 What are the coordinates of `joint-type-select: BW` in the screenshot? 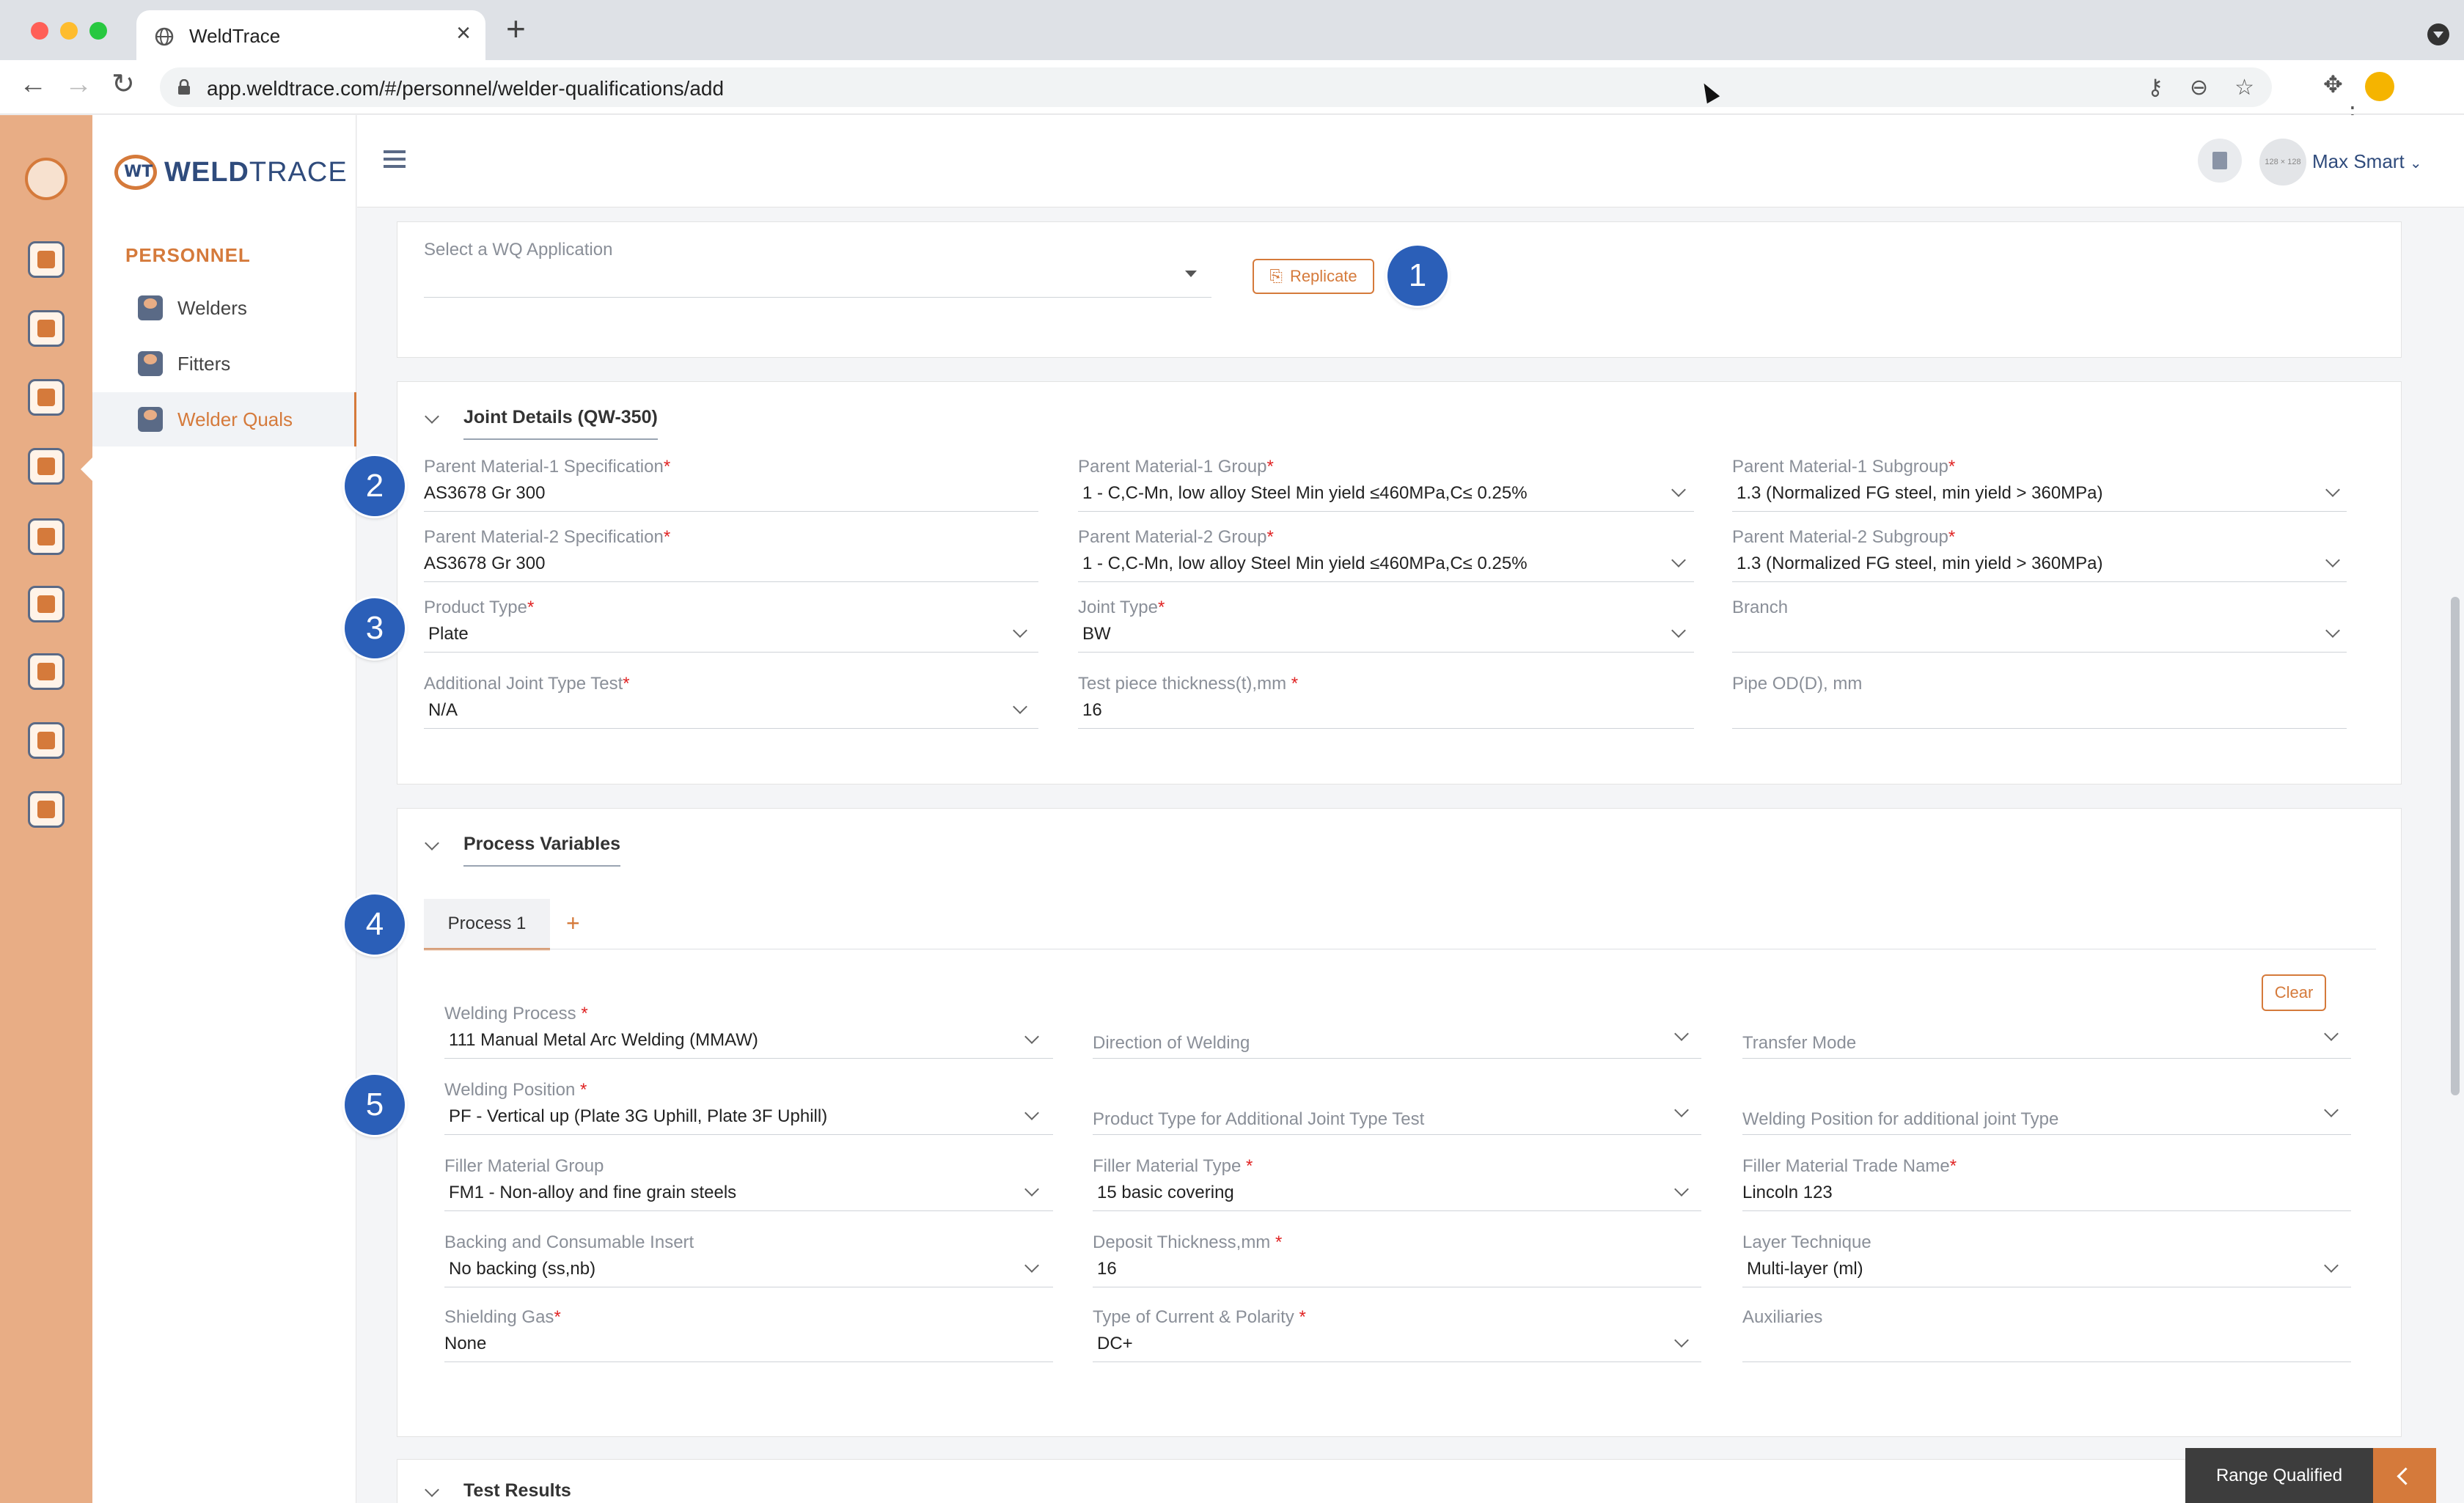 It's located at (1096, 634).